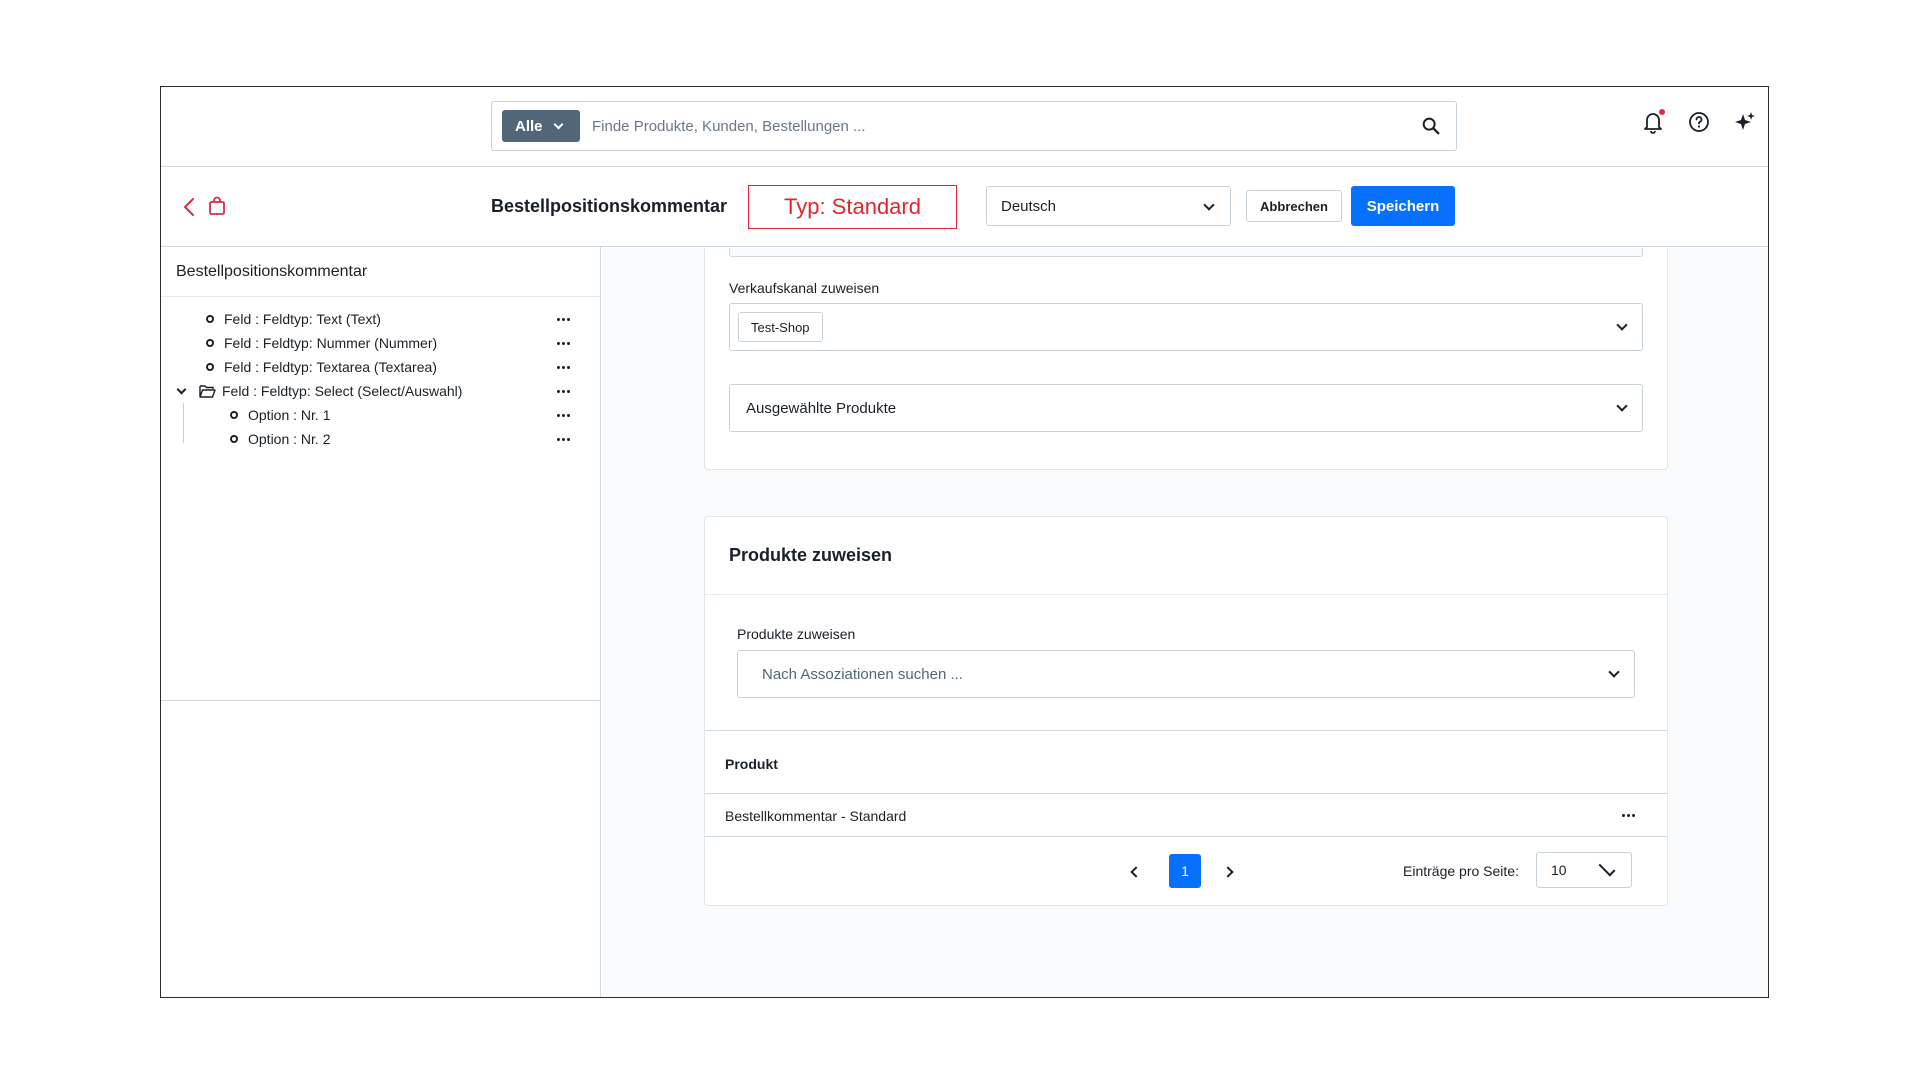 This screenshot has height=1080, width=1920. I want to click on tree-guide-line, so click(183, 423).